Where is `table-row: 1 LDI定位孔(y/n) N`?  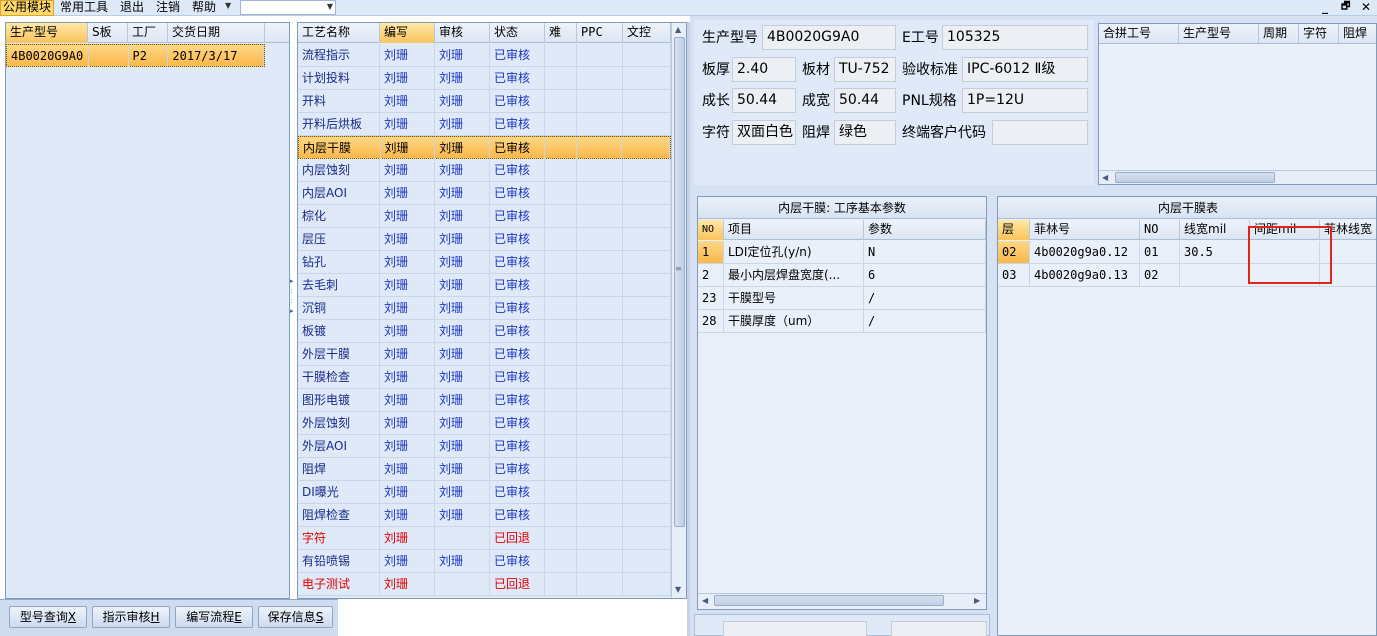 table-row: 1 LDI定位孔(y/n) N is located at coordinates (842, 252).